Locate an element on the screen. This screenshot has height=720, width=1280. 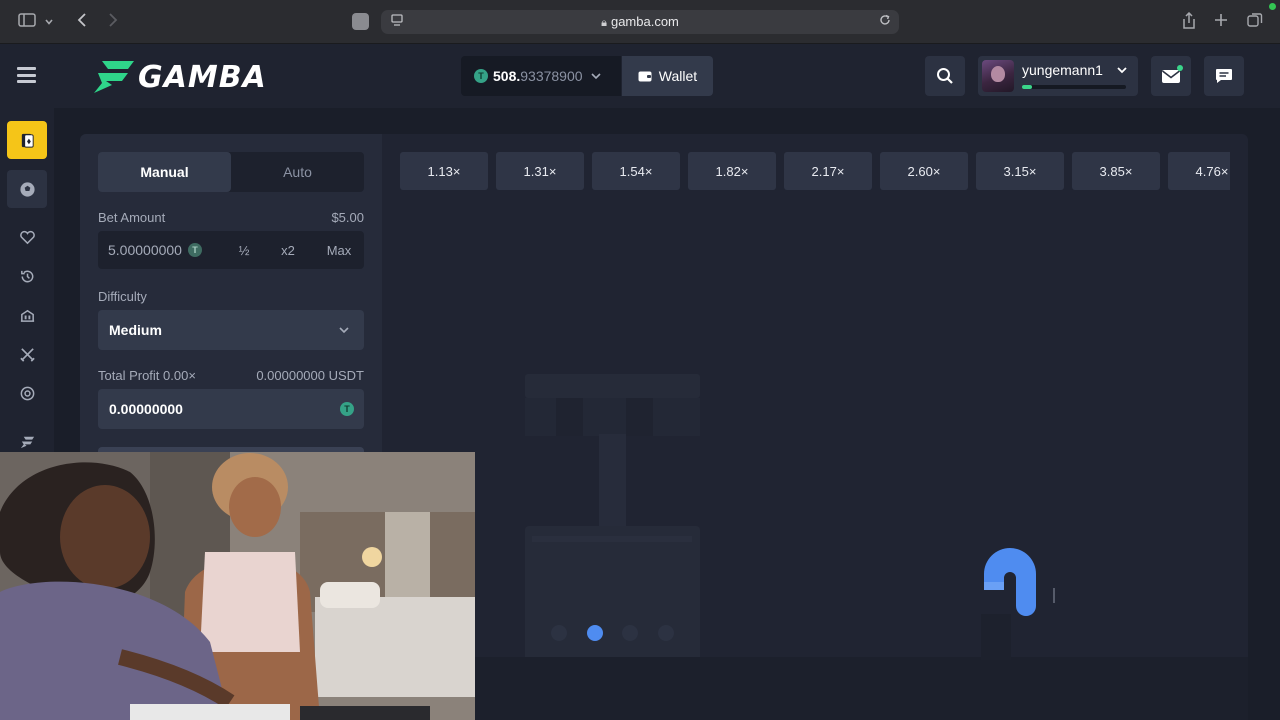
bet-amount-row: 5.00000000 T ½ x2 Max is located at coordinates (231, 250).